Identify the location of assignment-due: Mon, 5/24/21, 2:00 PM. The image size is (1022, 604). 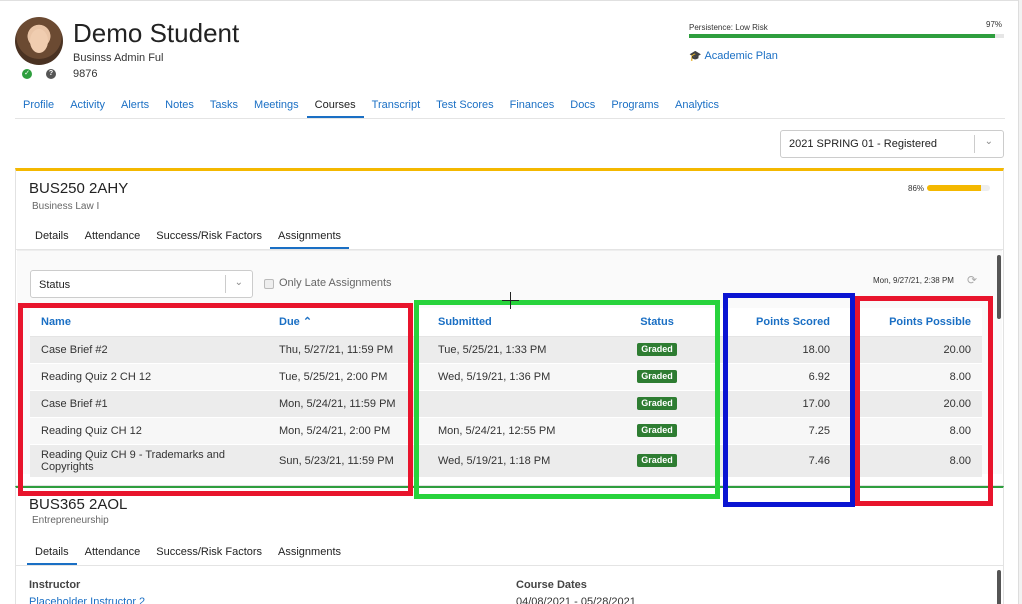
(347, 431).